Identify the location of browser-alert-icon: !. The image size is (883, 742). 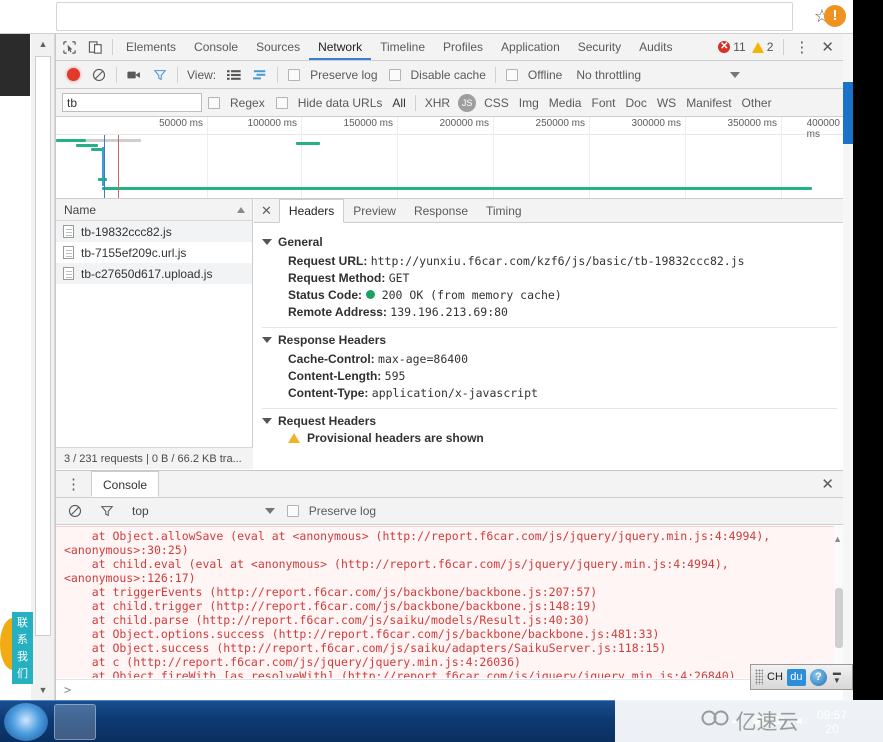
(835, 16).